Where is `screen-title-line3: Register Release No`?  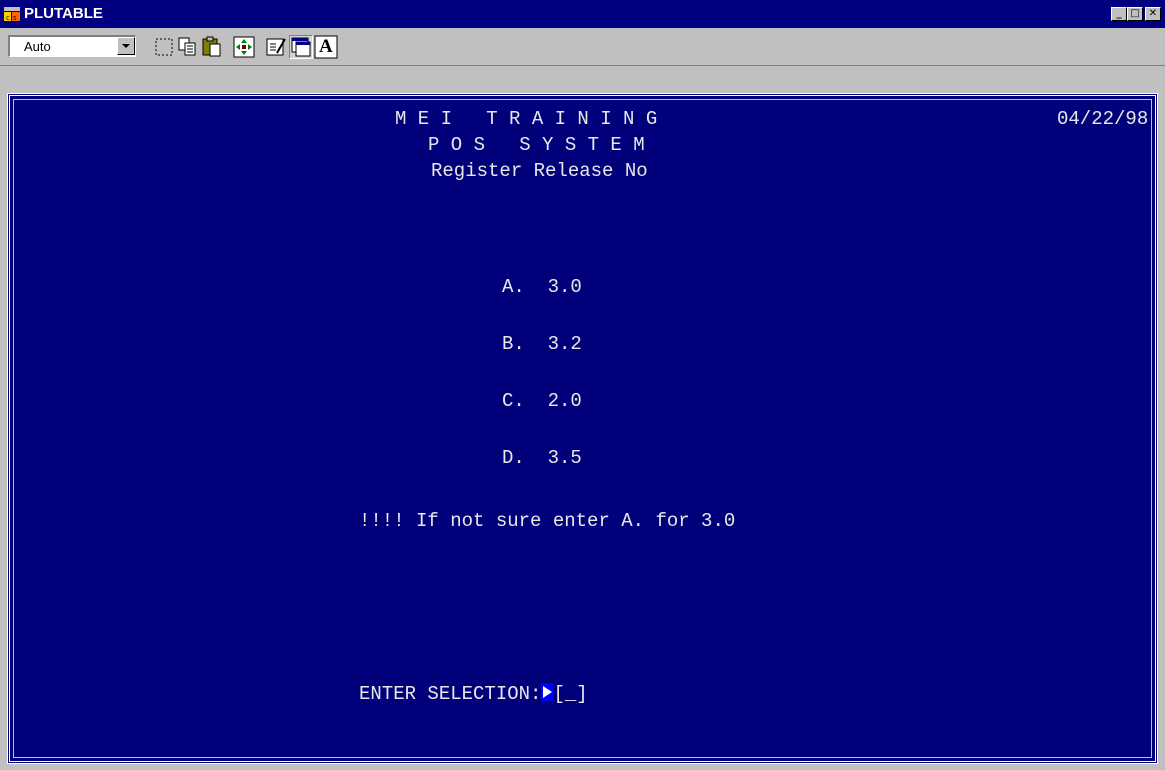 screen-title-line3: Register Release No is located at coordinates (539, 171).